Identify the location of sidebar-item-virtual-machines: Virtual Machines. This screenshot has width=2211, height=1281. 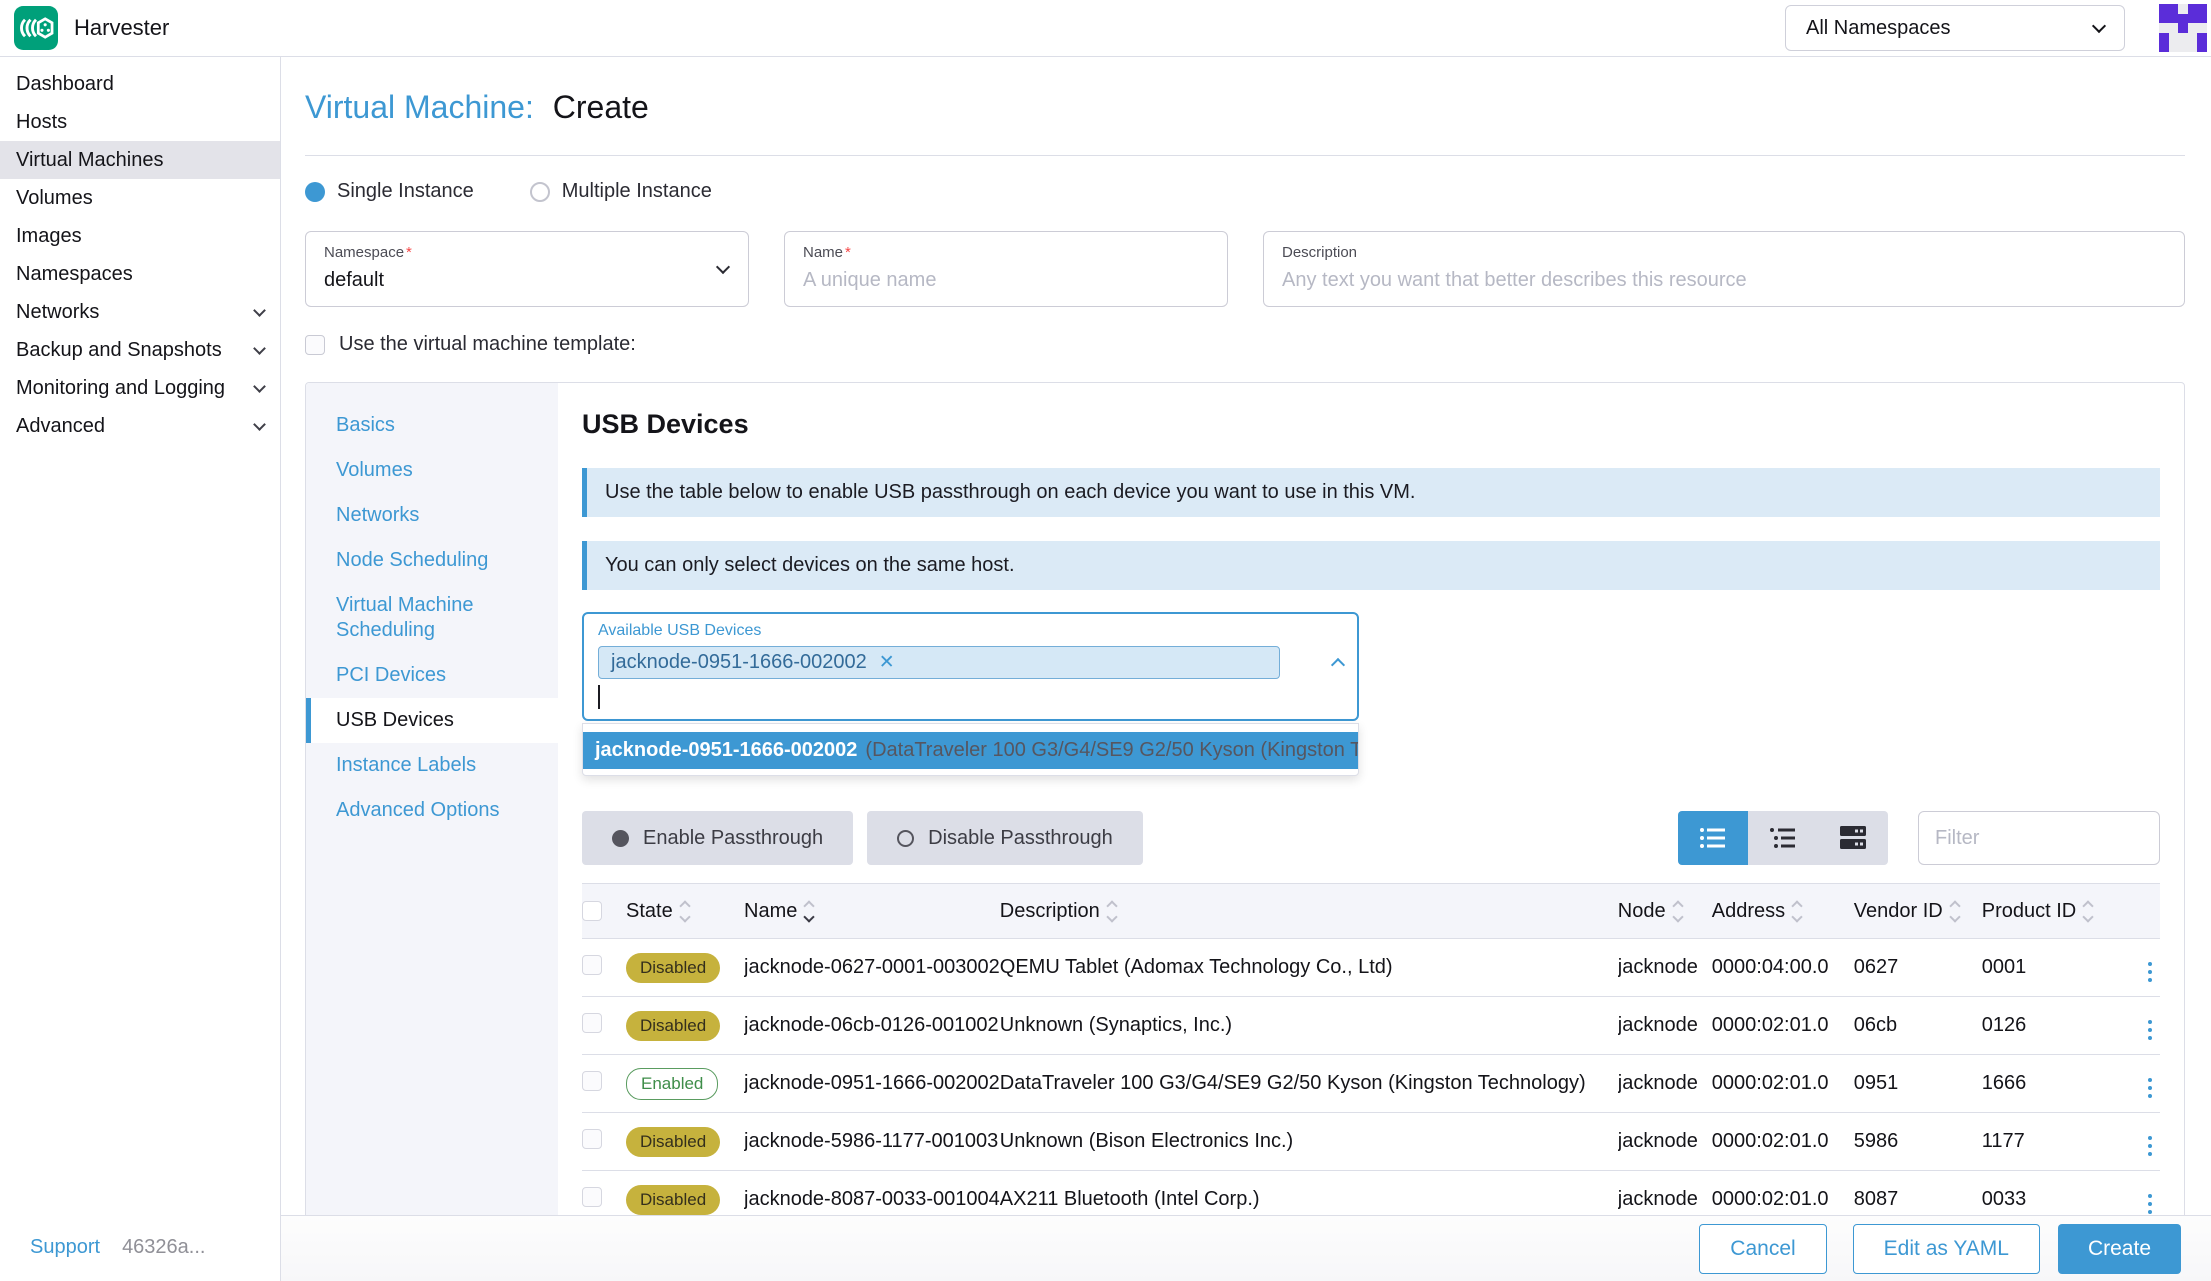
(140, 160).